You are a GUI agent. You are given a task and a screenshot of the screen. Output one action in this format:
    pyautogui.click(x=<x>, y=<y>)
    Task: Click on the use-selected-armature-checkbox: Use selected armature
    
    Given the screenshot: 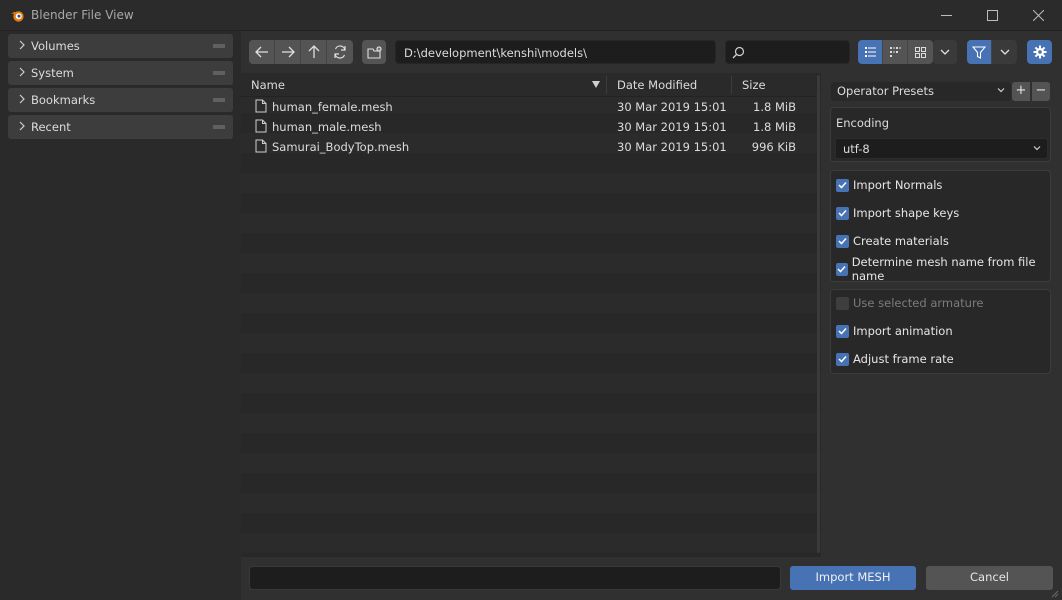 What is the action you would take?
    pyautogui.click(x=910, y=303)
    